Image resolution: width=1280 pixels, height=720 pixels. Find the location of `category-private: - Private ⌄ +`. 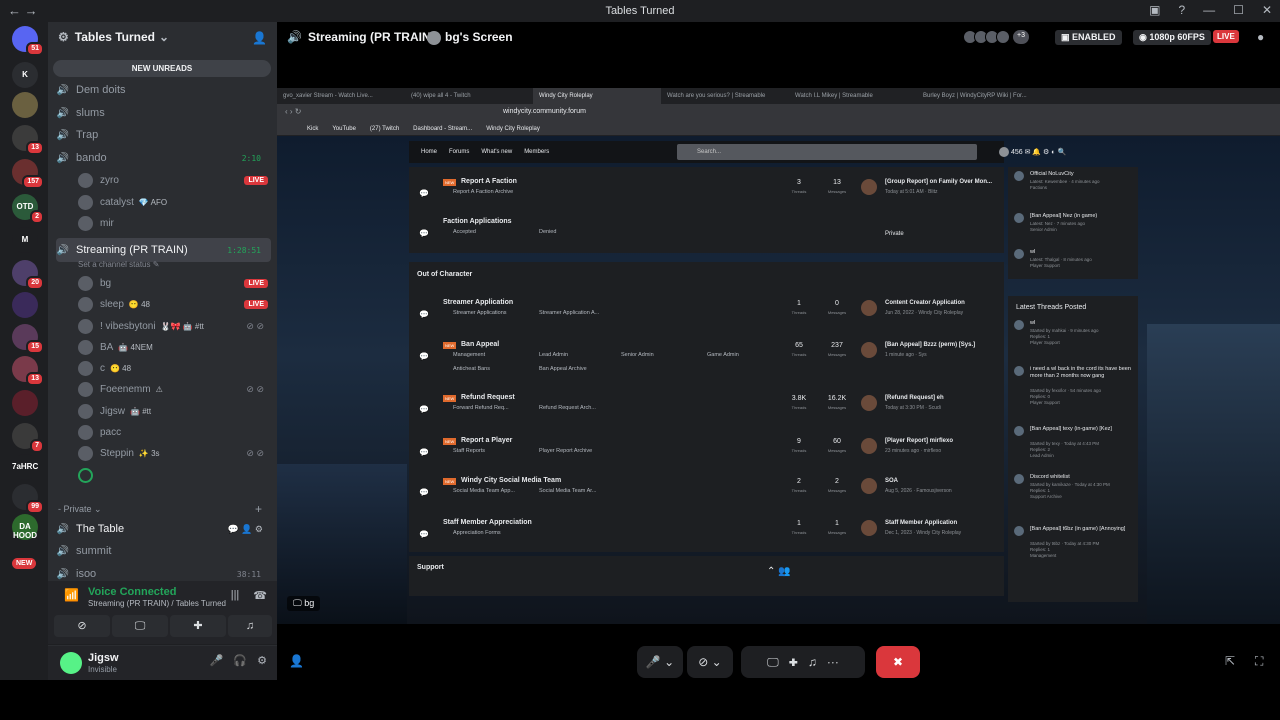

category-private: - Private ⌄ + is located at coordinates (163, 509).